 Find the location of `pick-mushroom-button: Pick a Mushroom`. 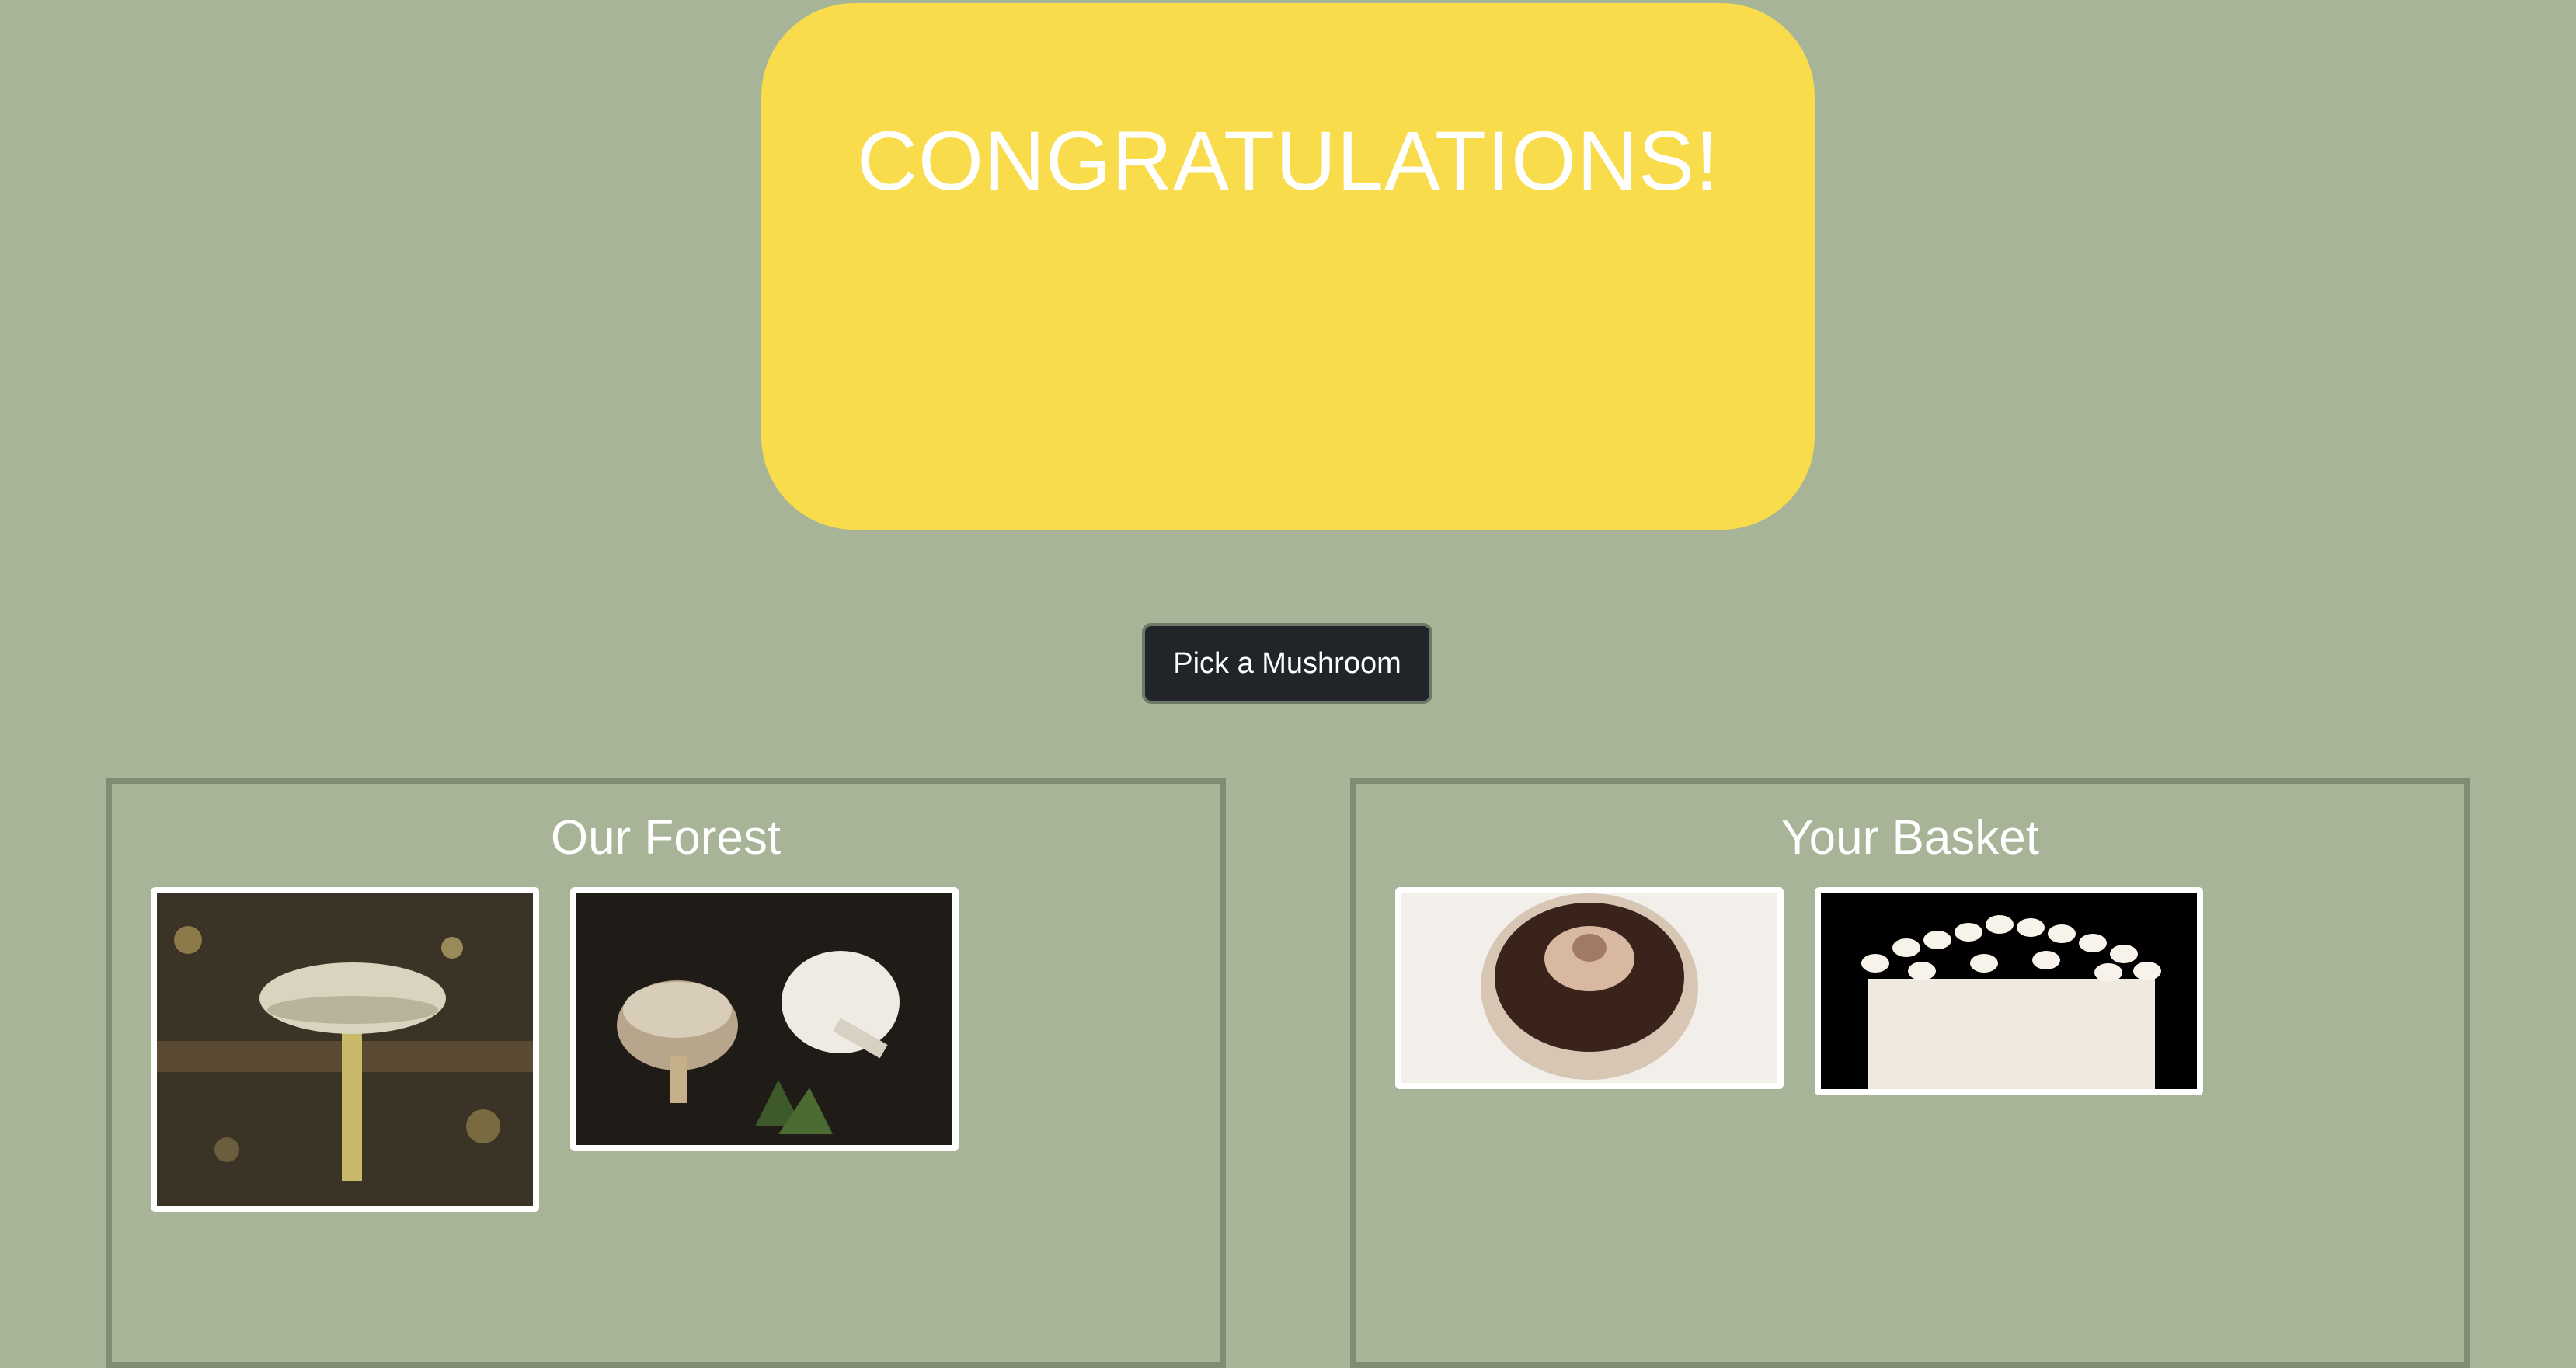

pick-mushroom-button: Pick a Mushroom is located at coordinates (1287, 663).